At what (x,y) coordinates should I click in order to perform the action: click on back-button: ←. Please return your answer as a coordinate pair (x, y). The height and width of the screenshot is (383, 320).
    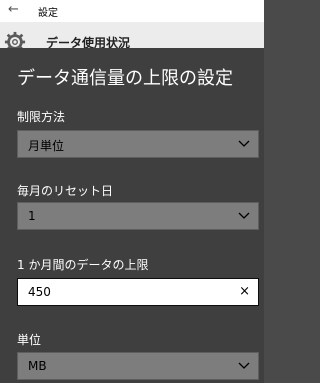
    Looking at the image, I should click on (13, 9).